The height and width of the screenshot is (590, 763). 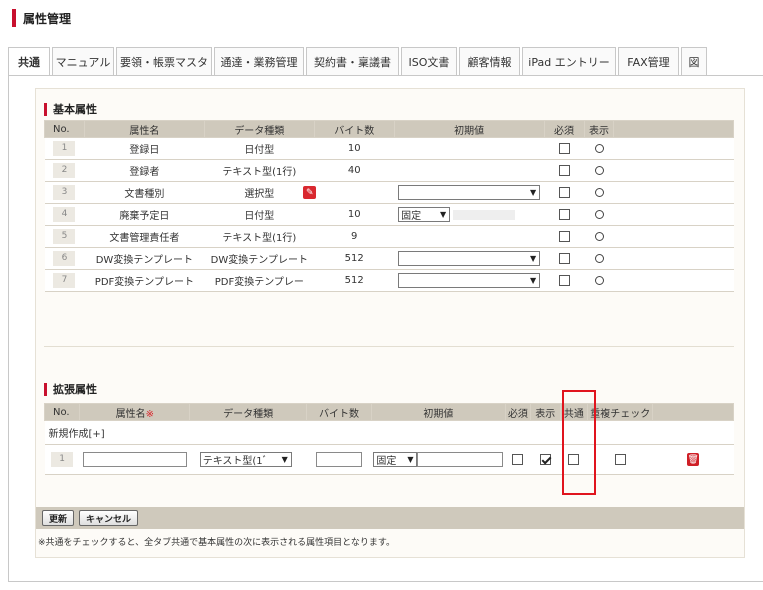 What do you see at coordinates (217, 543) in the screenshot?
I see `footnote: ※共通をチェックすると、全タブ共通で基本属性の次に表示される属性項目となります。` at bounding box center [217, 543].